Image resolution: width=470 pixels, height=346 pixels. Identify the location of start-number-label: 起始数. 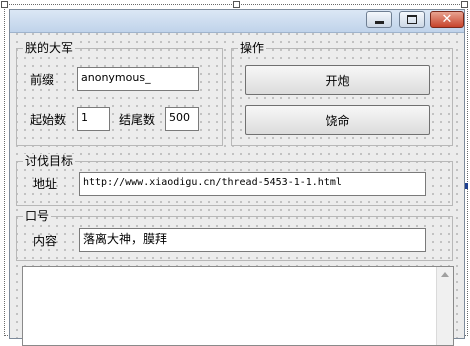
(48, 120).